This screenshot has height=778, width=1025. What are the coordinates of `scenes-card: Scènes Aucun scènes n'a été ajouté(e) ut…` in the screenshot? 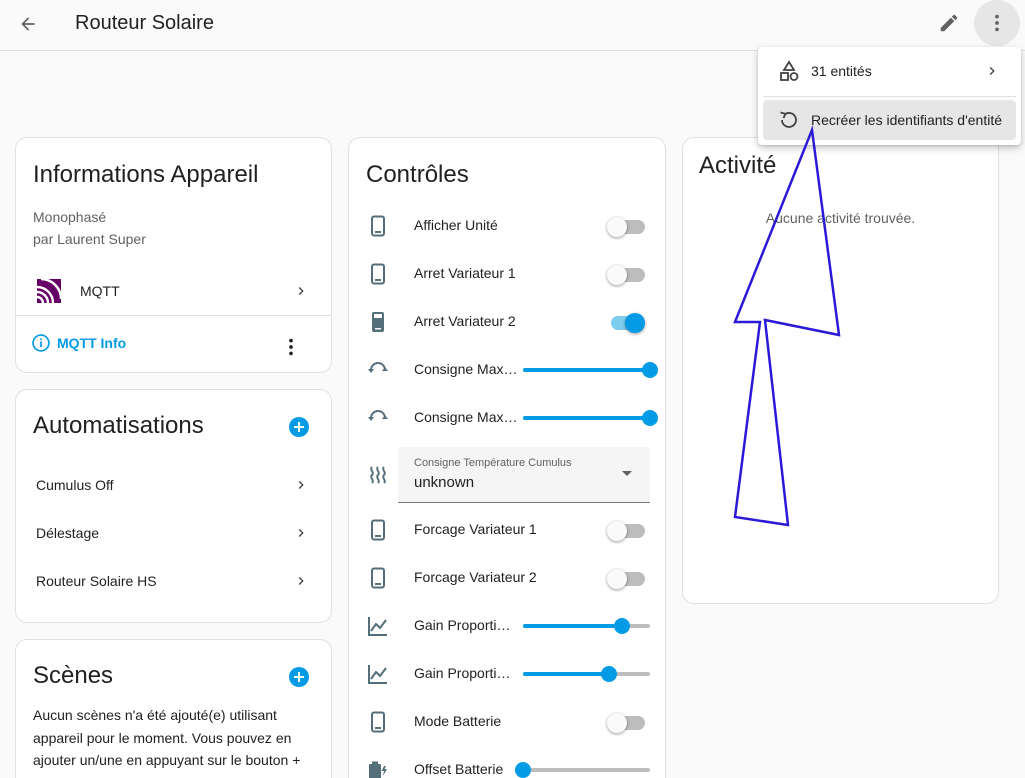 It's located at (173, 708).